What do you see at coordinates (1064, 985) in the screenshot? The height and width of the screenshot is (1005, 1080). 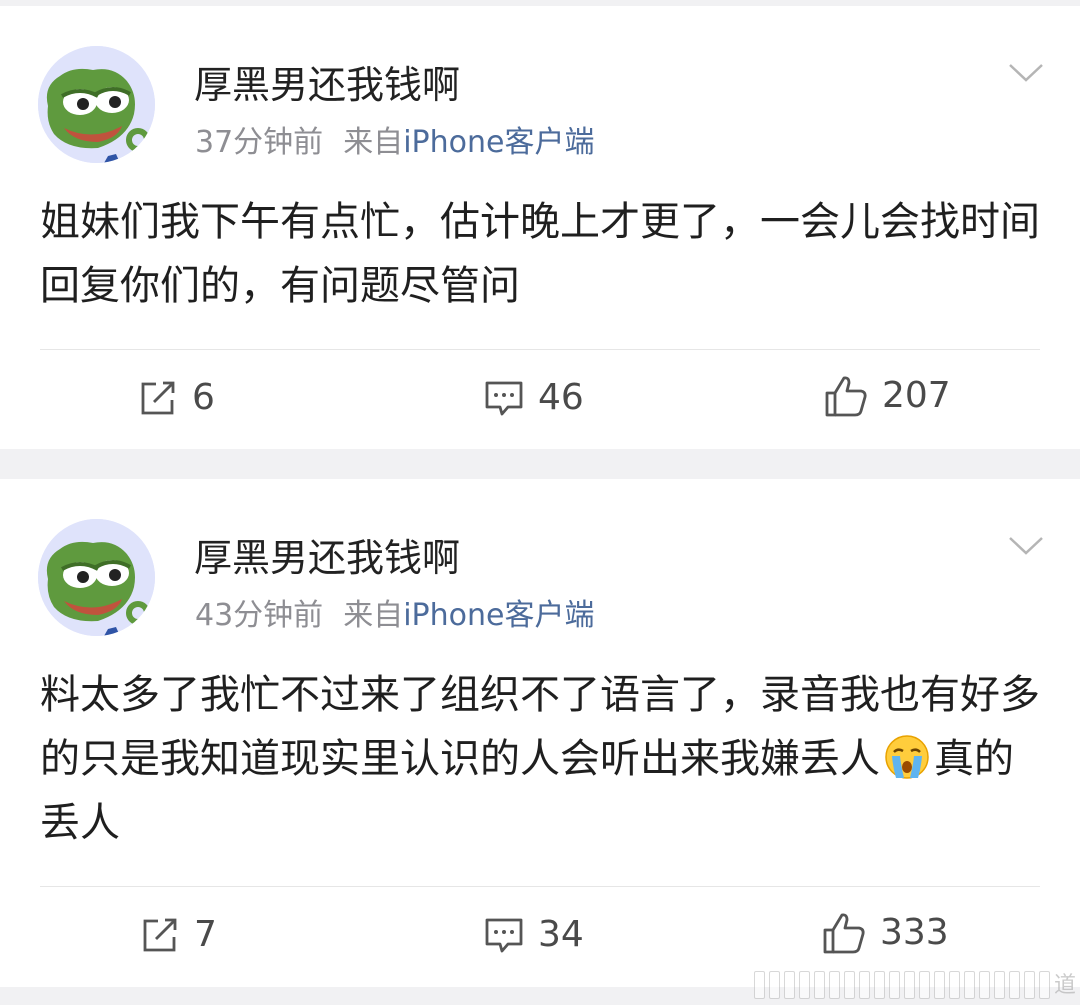 I see `watermark-glyph: 道` at bounding box center [1064, 985].